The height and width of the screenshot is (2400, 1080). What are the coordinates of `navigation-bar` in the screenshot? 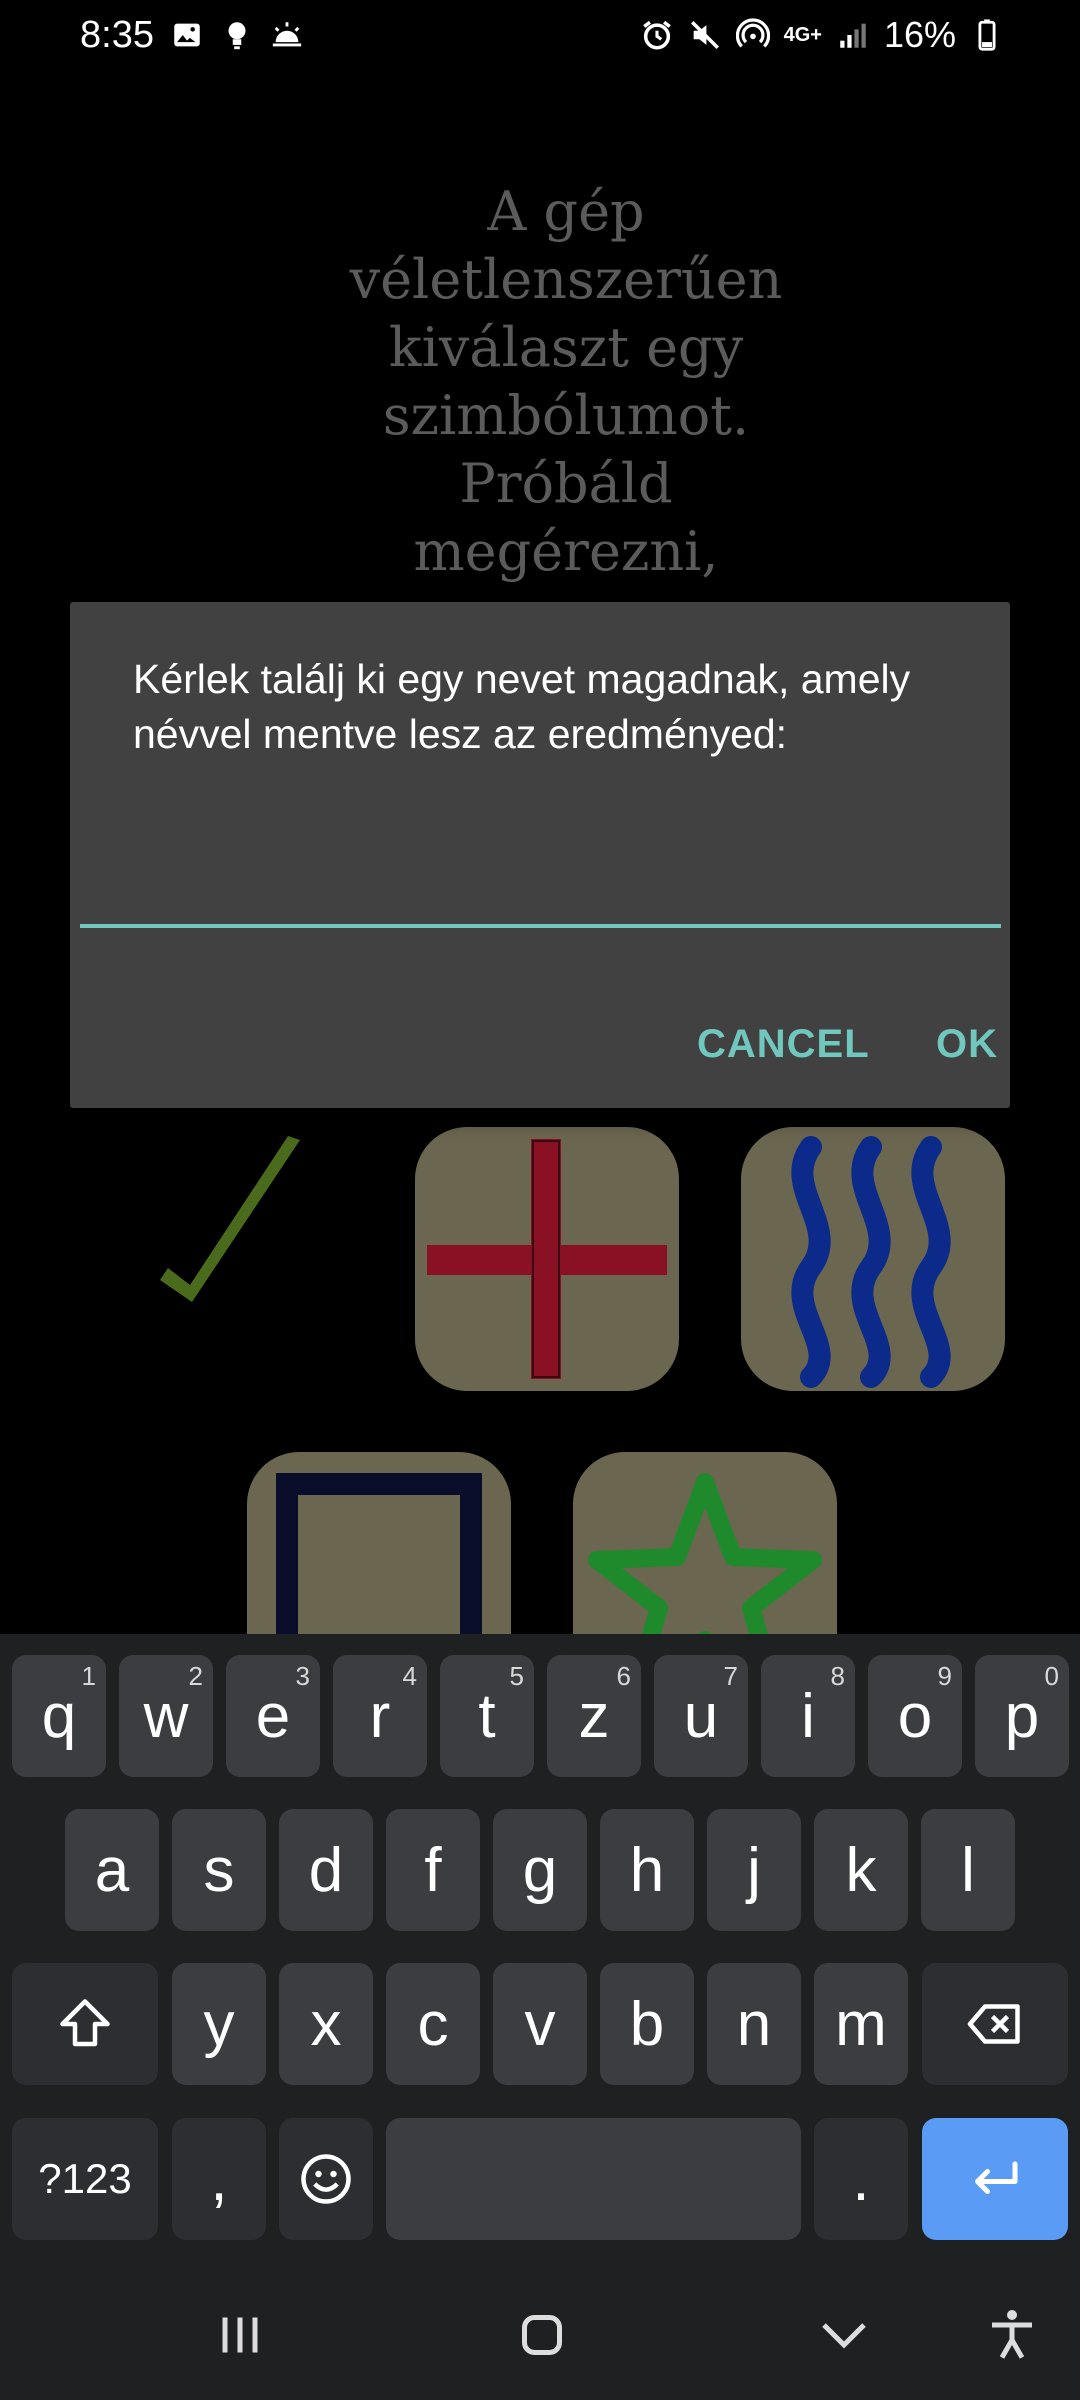 It's located at (540, 2335).